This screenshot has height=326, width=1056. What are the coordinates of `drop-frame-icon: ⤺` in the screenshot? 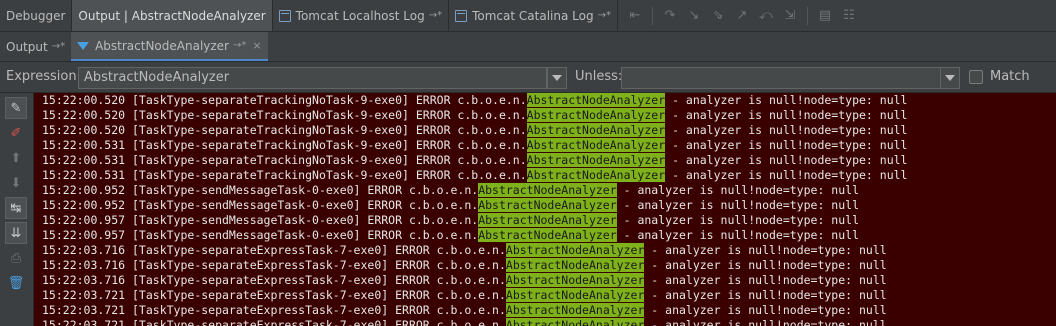 It's located at (766, 16).